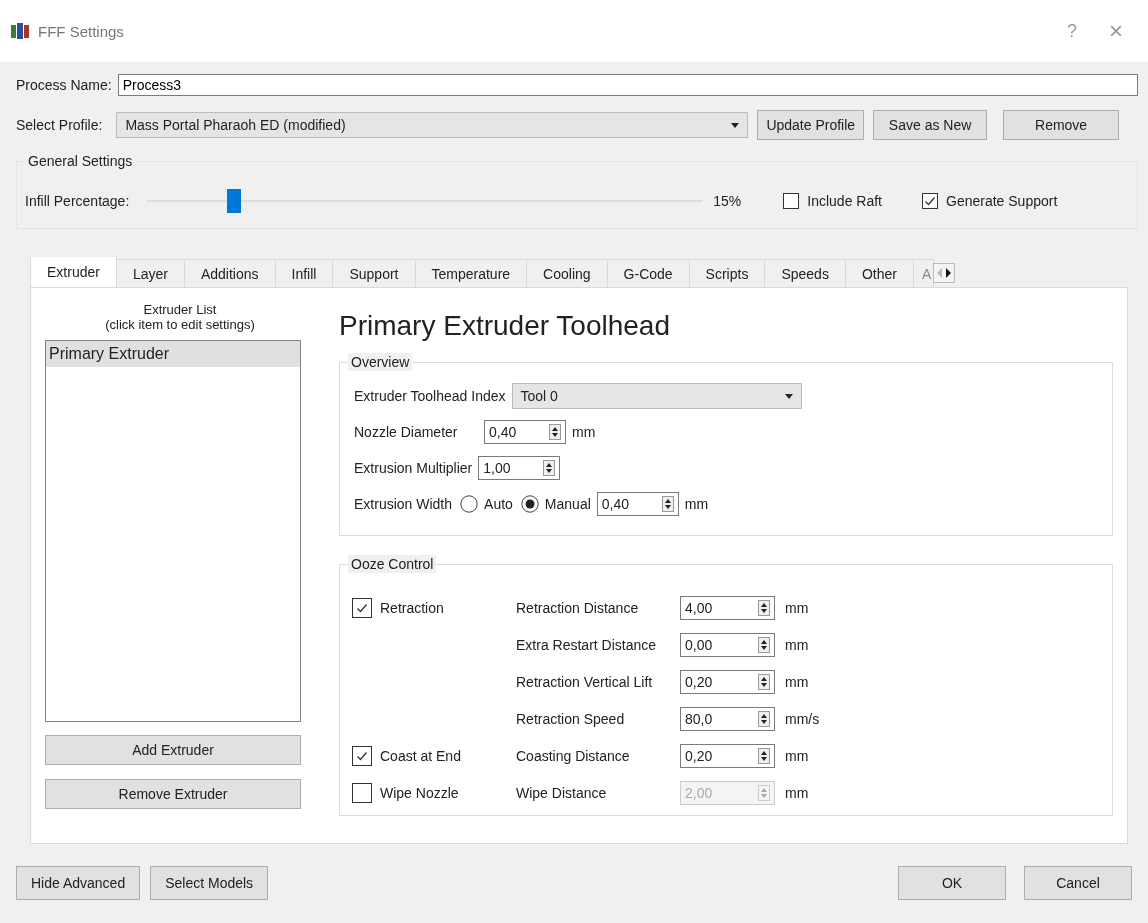  What do you see at coordinates (425, 201) in the screenshot?
I see `infill-slider` at bounding box center [425, 201].